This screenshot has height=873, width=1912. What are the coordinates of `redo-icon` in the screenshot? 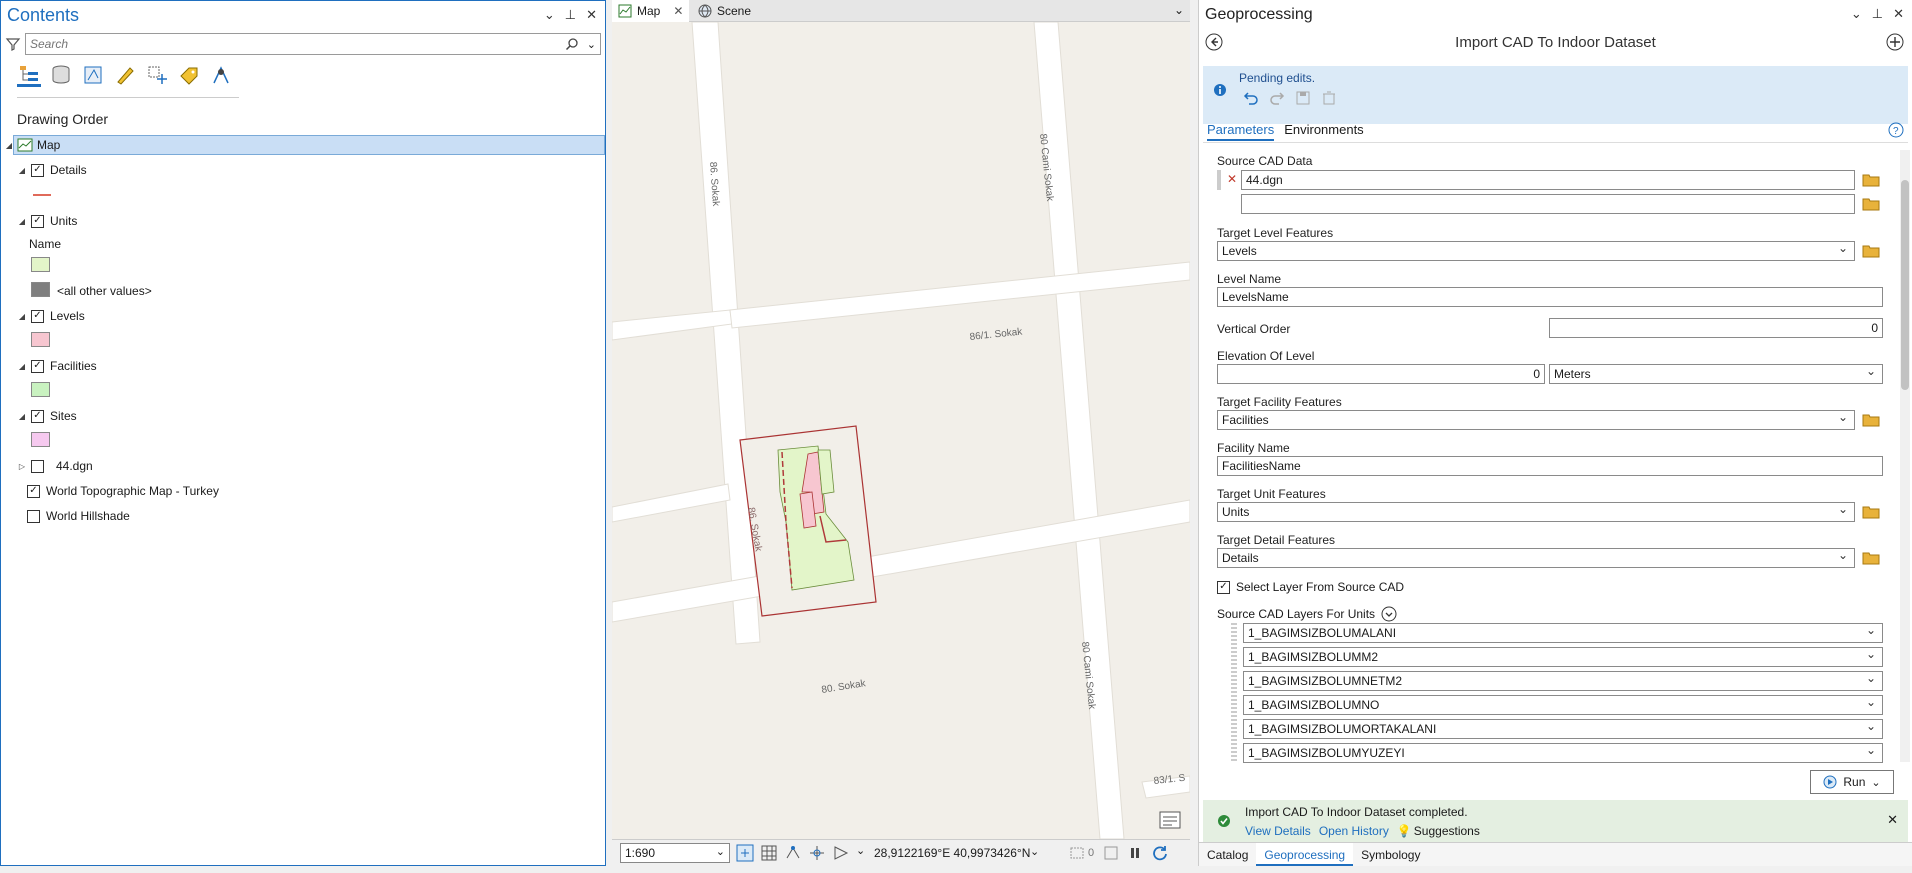 It's located at (1277, 98).